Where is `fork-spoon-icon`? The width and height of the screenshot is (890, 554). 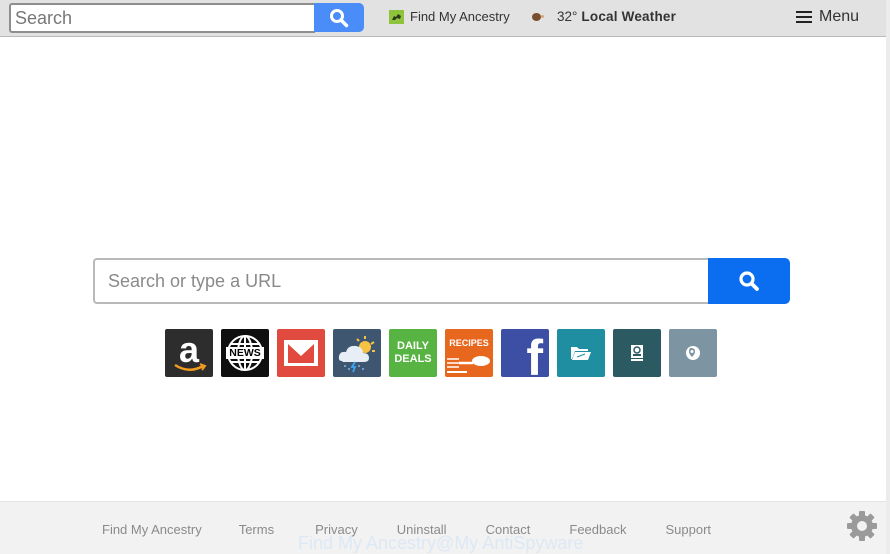
fork-spoon-icon is located at coordinates (468, 364).